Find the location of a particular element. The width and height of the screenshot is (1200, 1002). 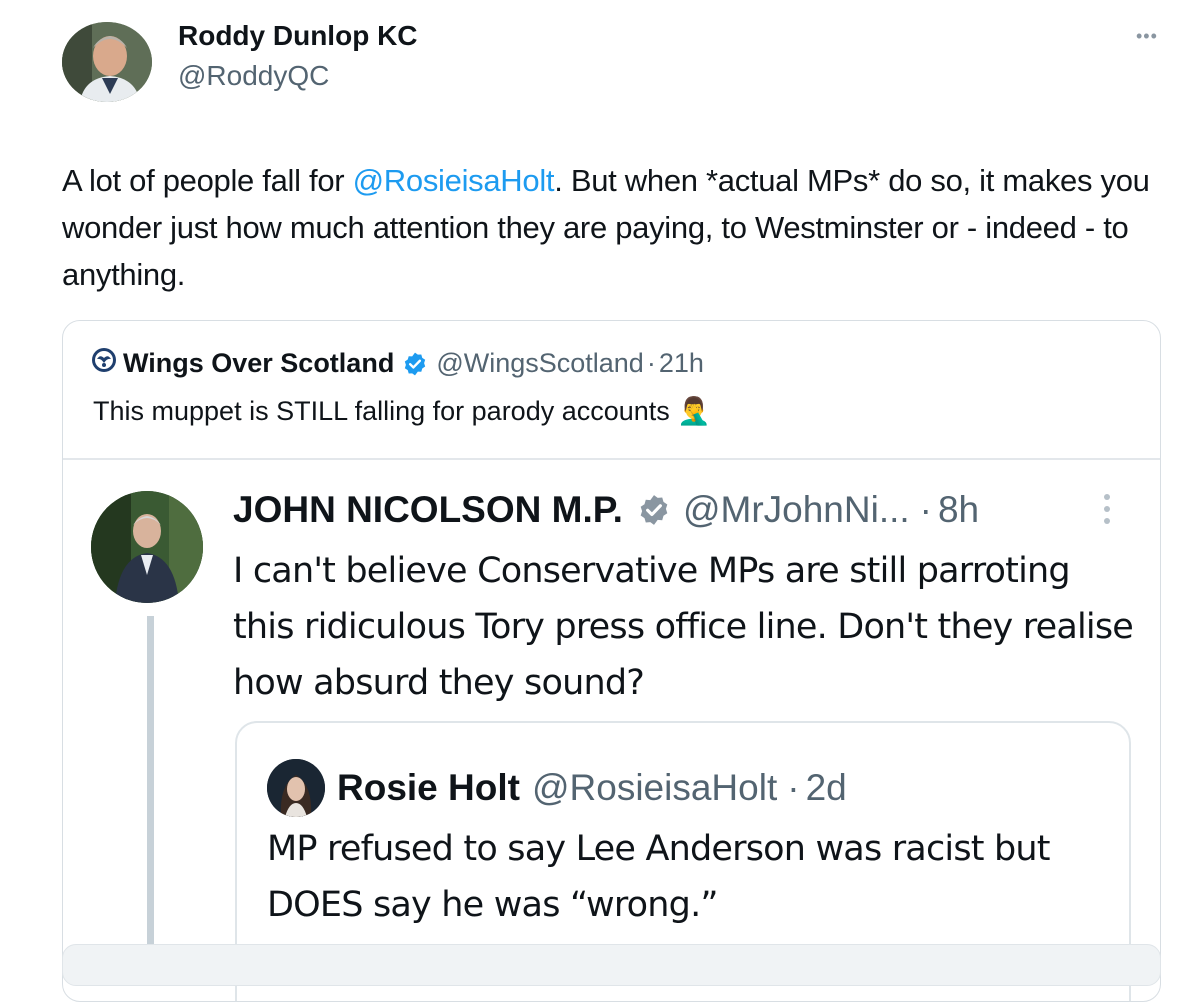

vertical-dots-icon is located at coordinates (1107, 514).